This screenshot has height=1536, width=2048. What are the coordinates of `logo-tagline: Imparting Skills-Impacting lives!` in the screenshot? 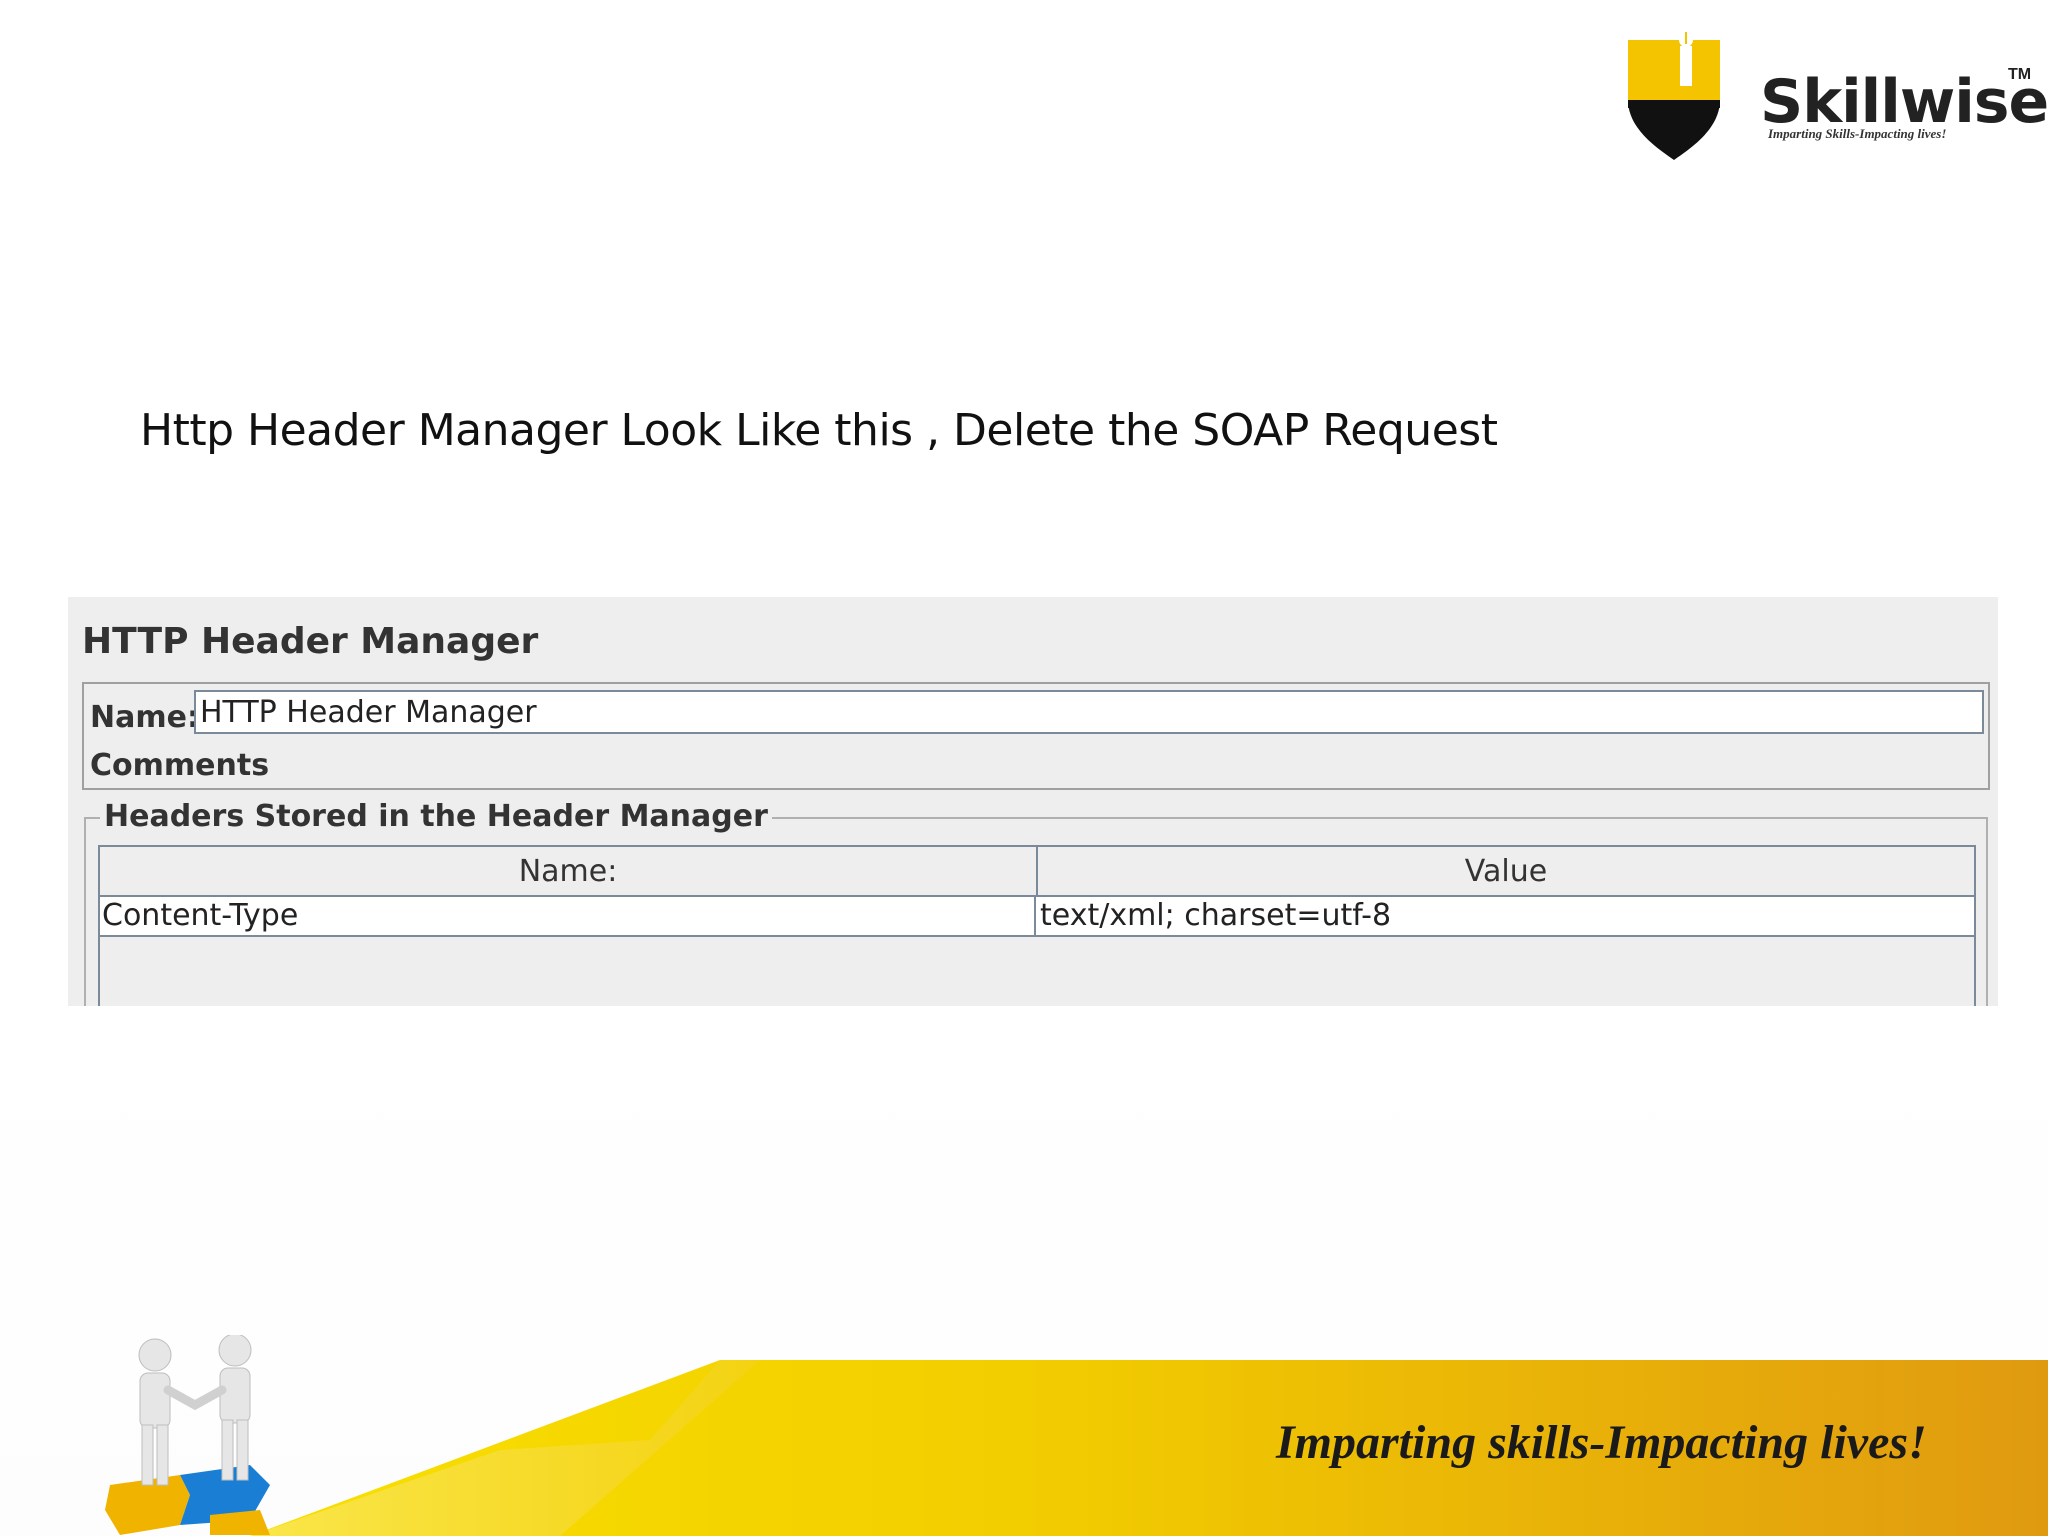 It's located at (1857, 133).